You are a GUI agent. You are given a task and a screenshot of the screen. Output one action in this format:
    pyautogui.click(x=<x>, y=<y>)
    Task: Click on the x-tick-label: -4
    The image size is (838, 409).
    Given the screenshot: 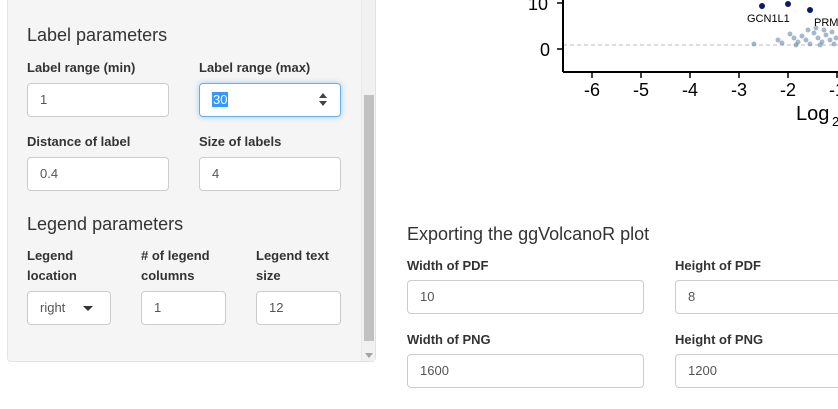 What is the action you would take?
    pyautogui.click(x=690, y=90)
    